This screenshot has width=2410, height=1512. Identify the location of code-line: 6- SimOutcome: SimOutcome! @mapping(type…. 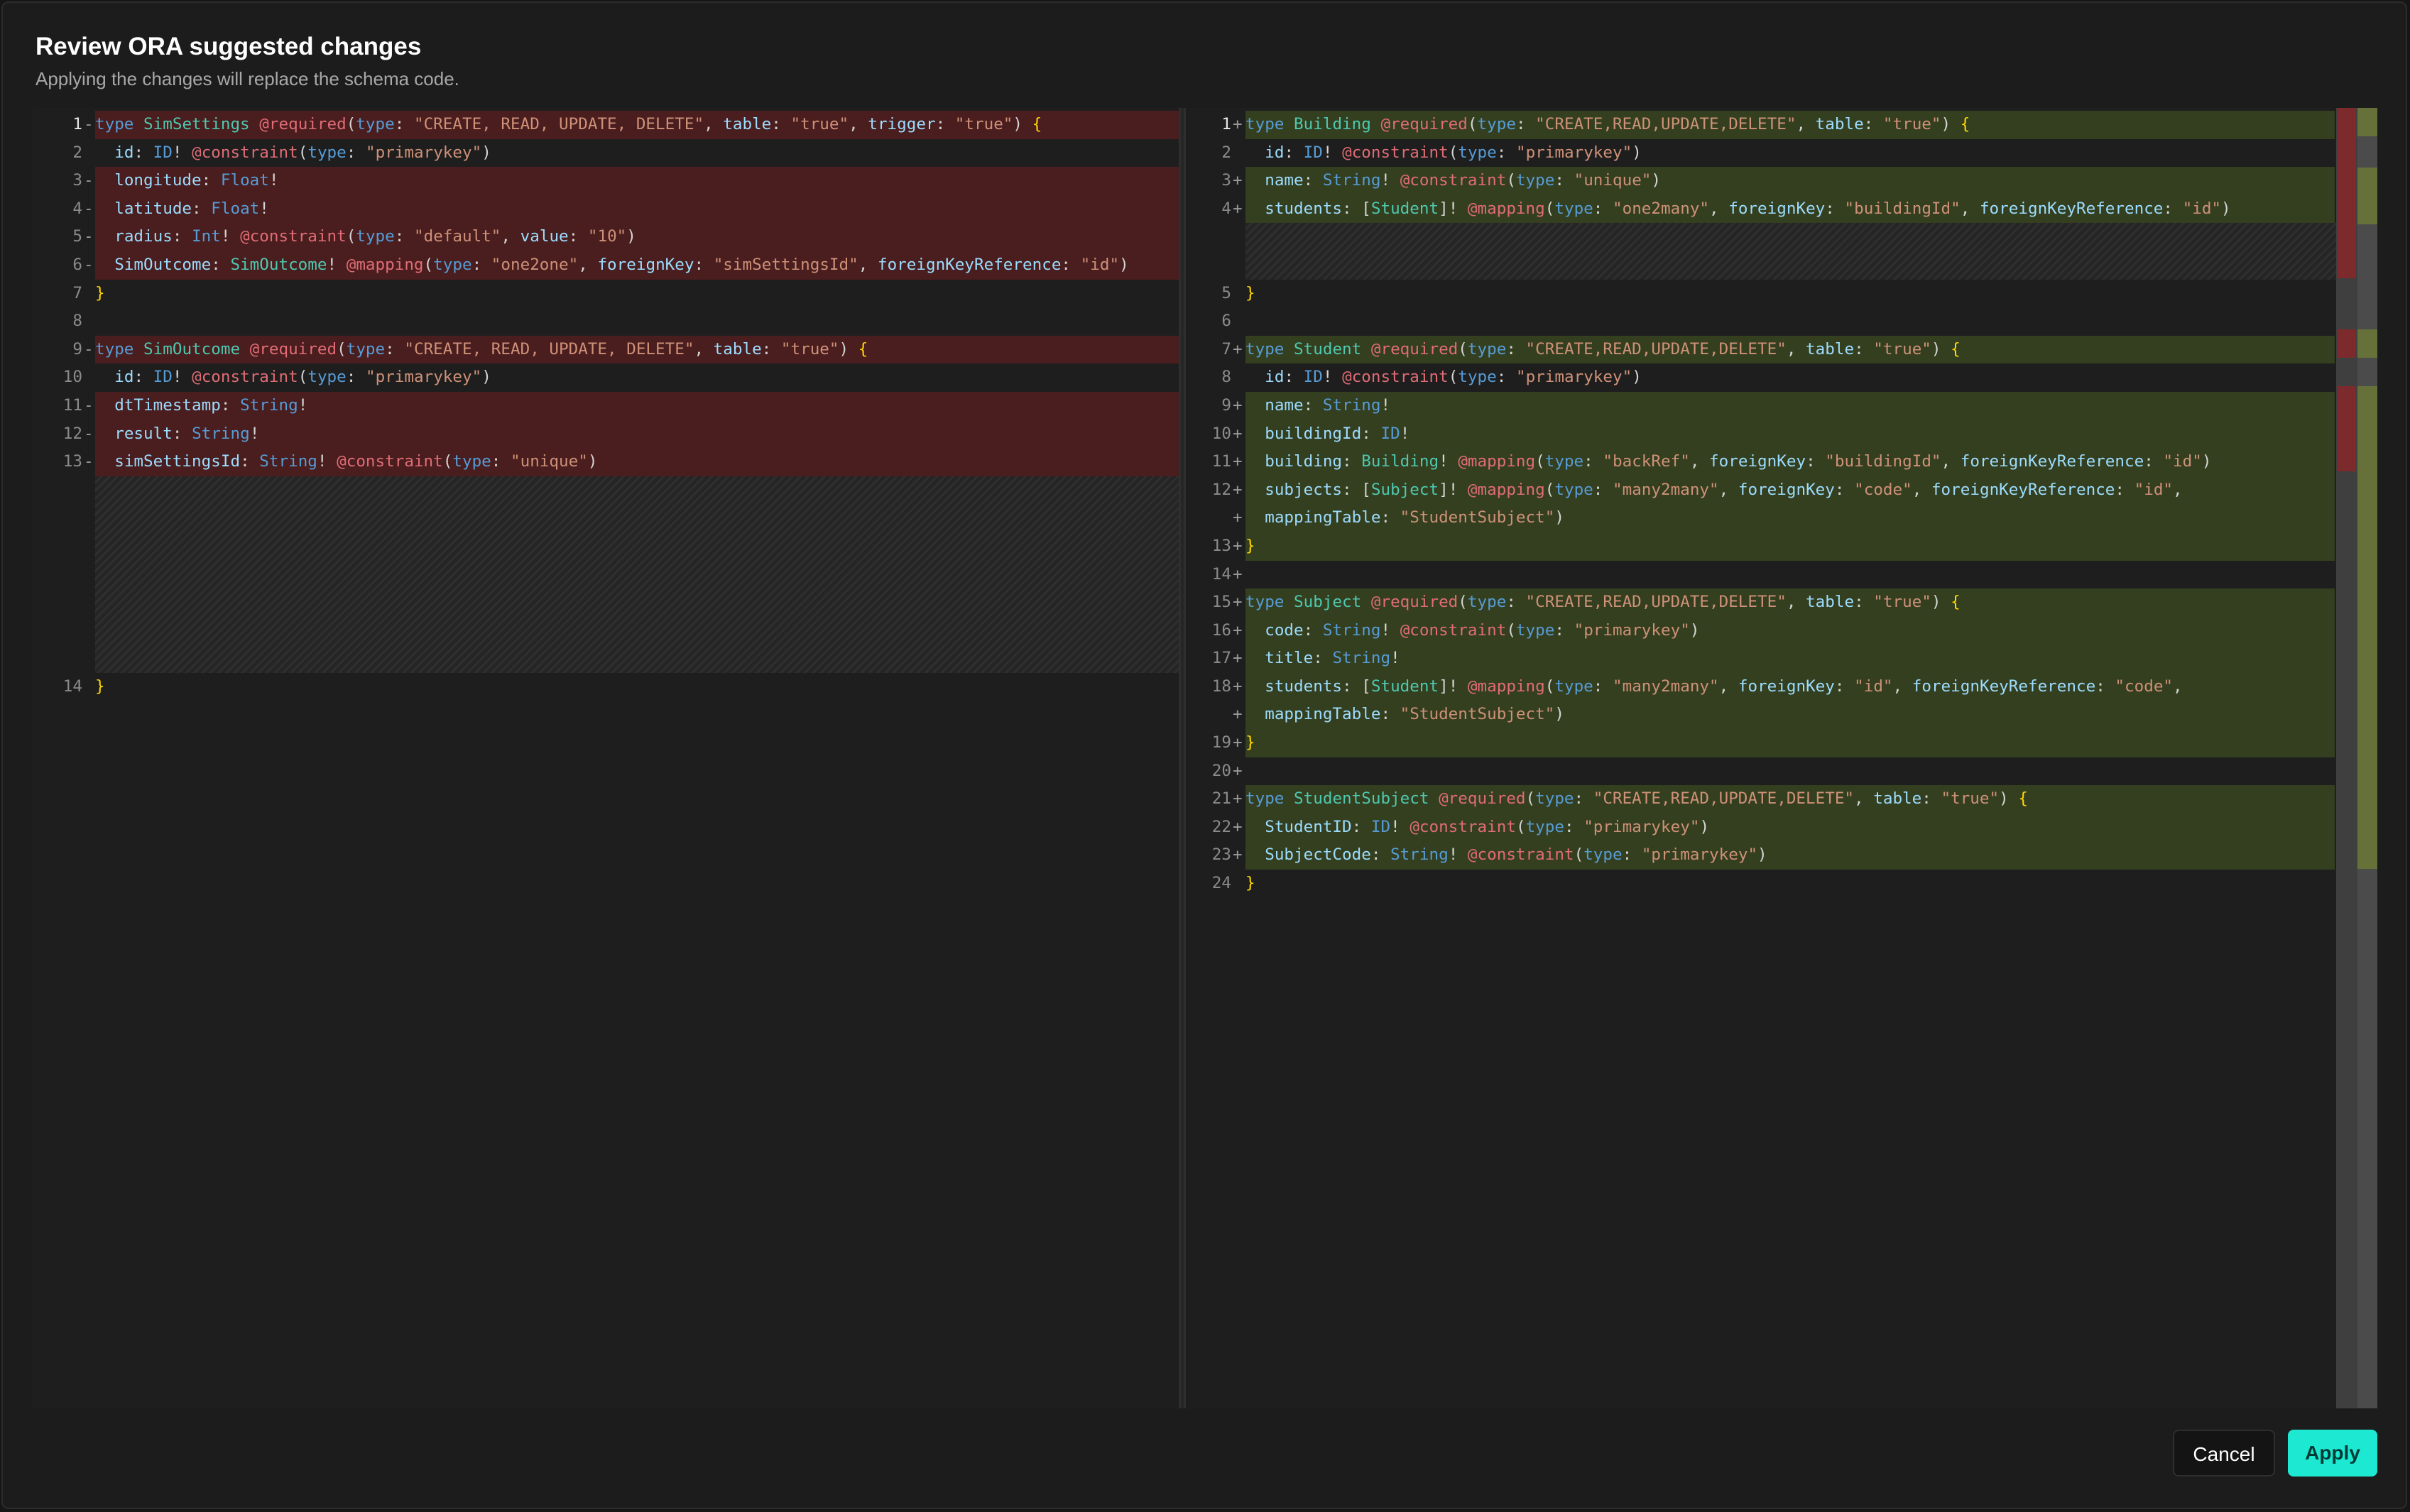
(608, 266).